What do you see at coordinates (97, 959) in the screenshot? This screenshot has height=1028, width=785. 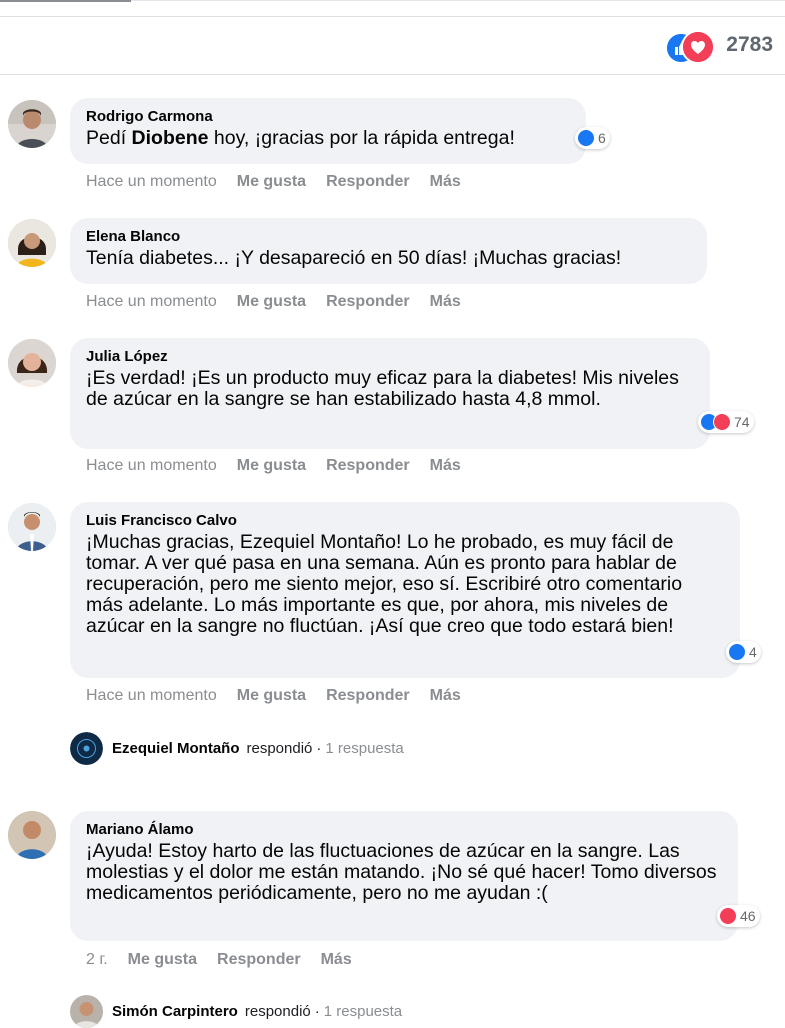 I see `comment-time: 2 г.` at bounding box center [97, 959].